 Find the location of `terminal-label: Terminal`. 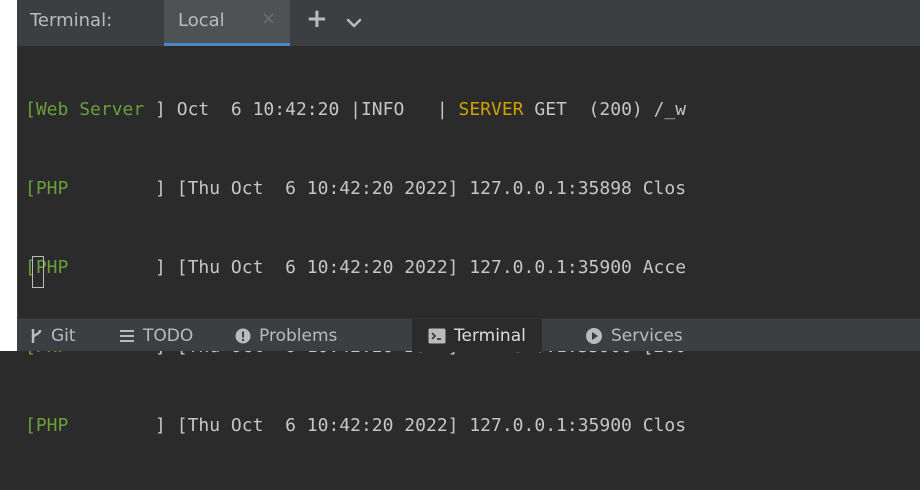

terminal-label: Terminal is located at coordinates (490, 335).